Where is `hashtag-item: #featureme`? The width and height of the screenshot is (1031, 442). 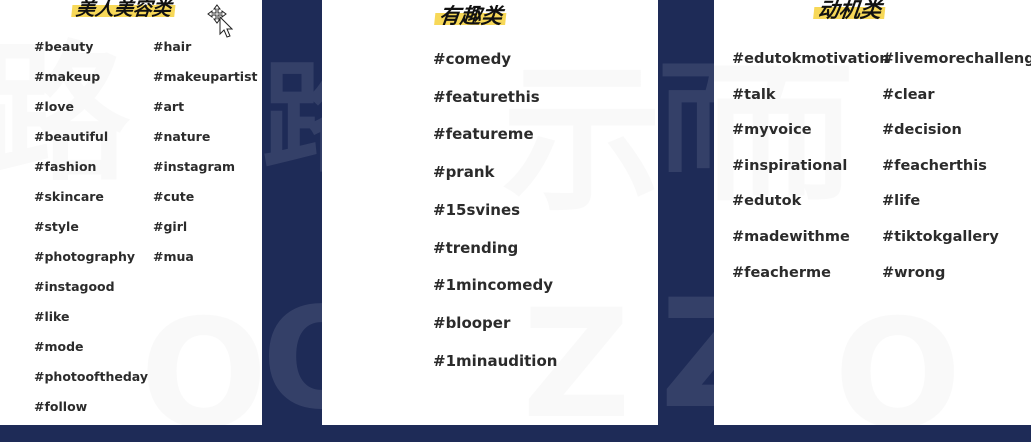 hashtag-item: #featureme is located at coordinates (483, 134).